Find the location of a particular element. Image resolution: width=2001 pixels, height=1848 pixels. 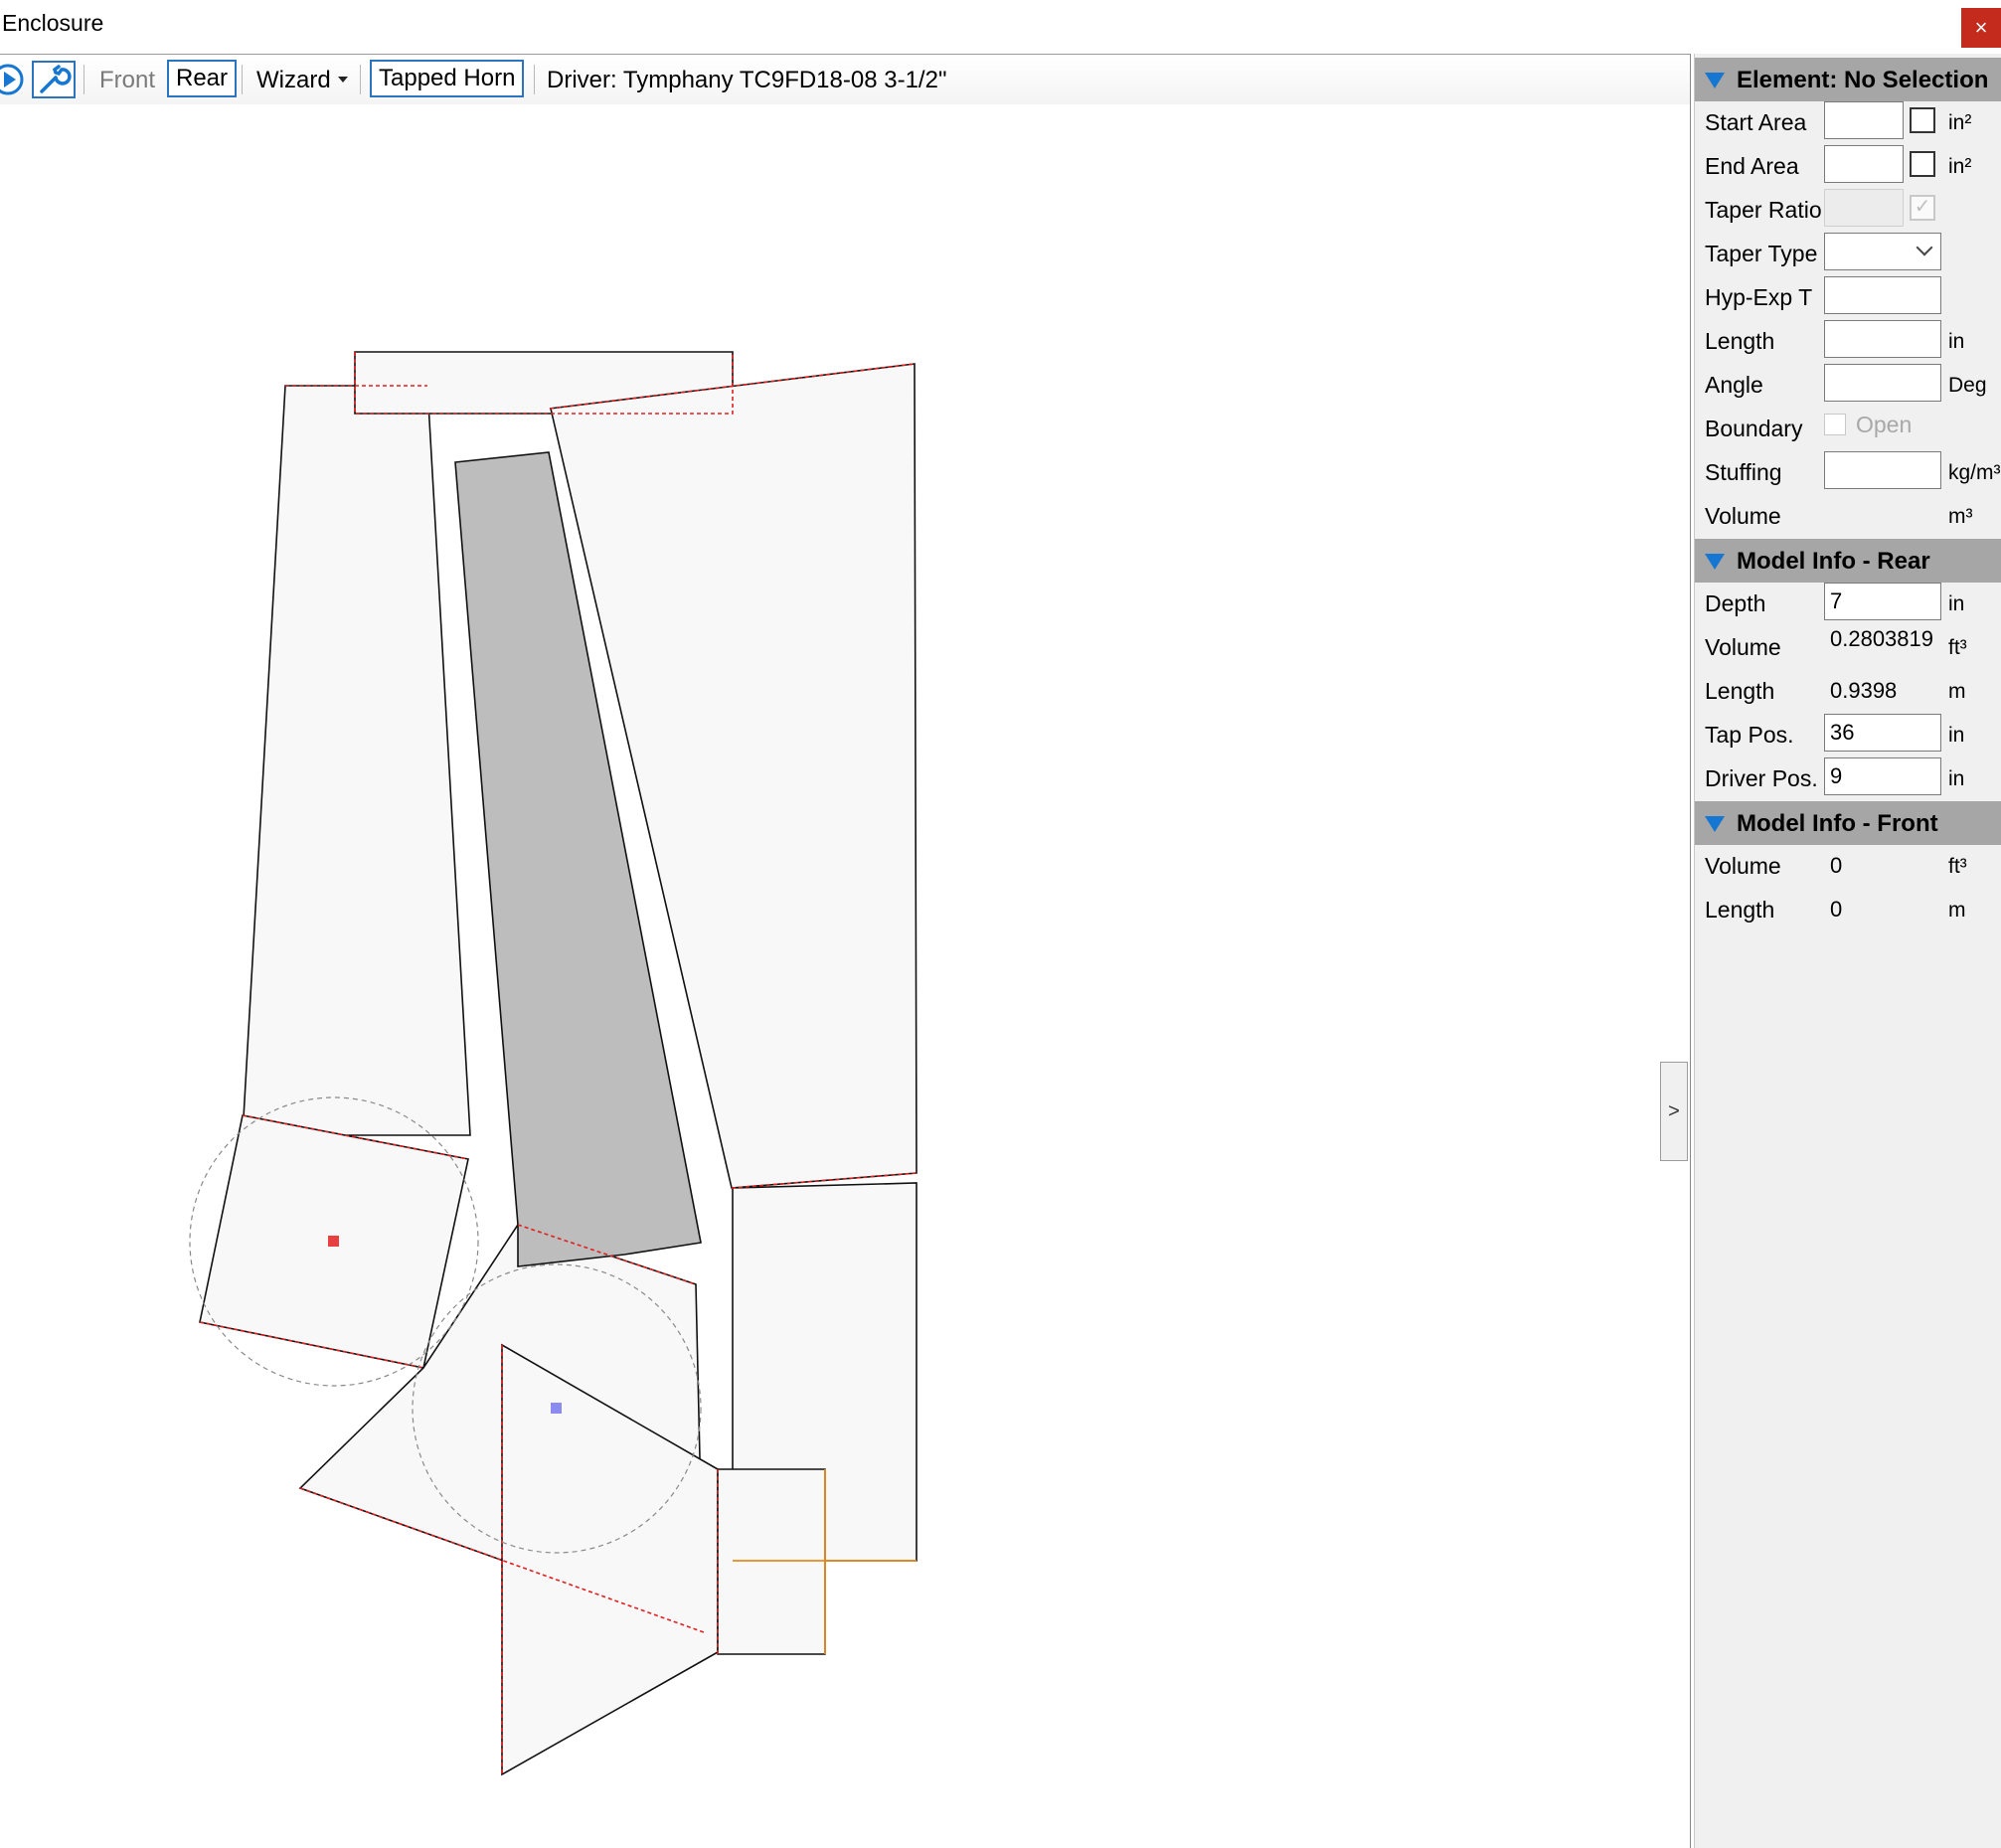

rear-length-value: 0.9398 is located at coordinates (1864, 690).